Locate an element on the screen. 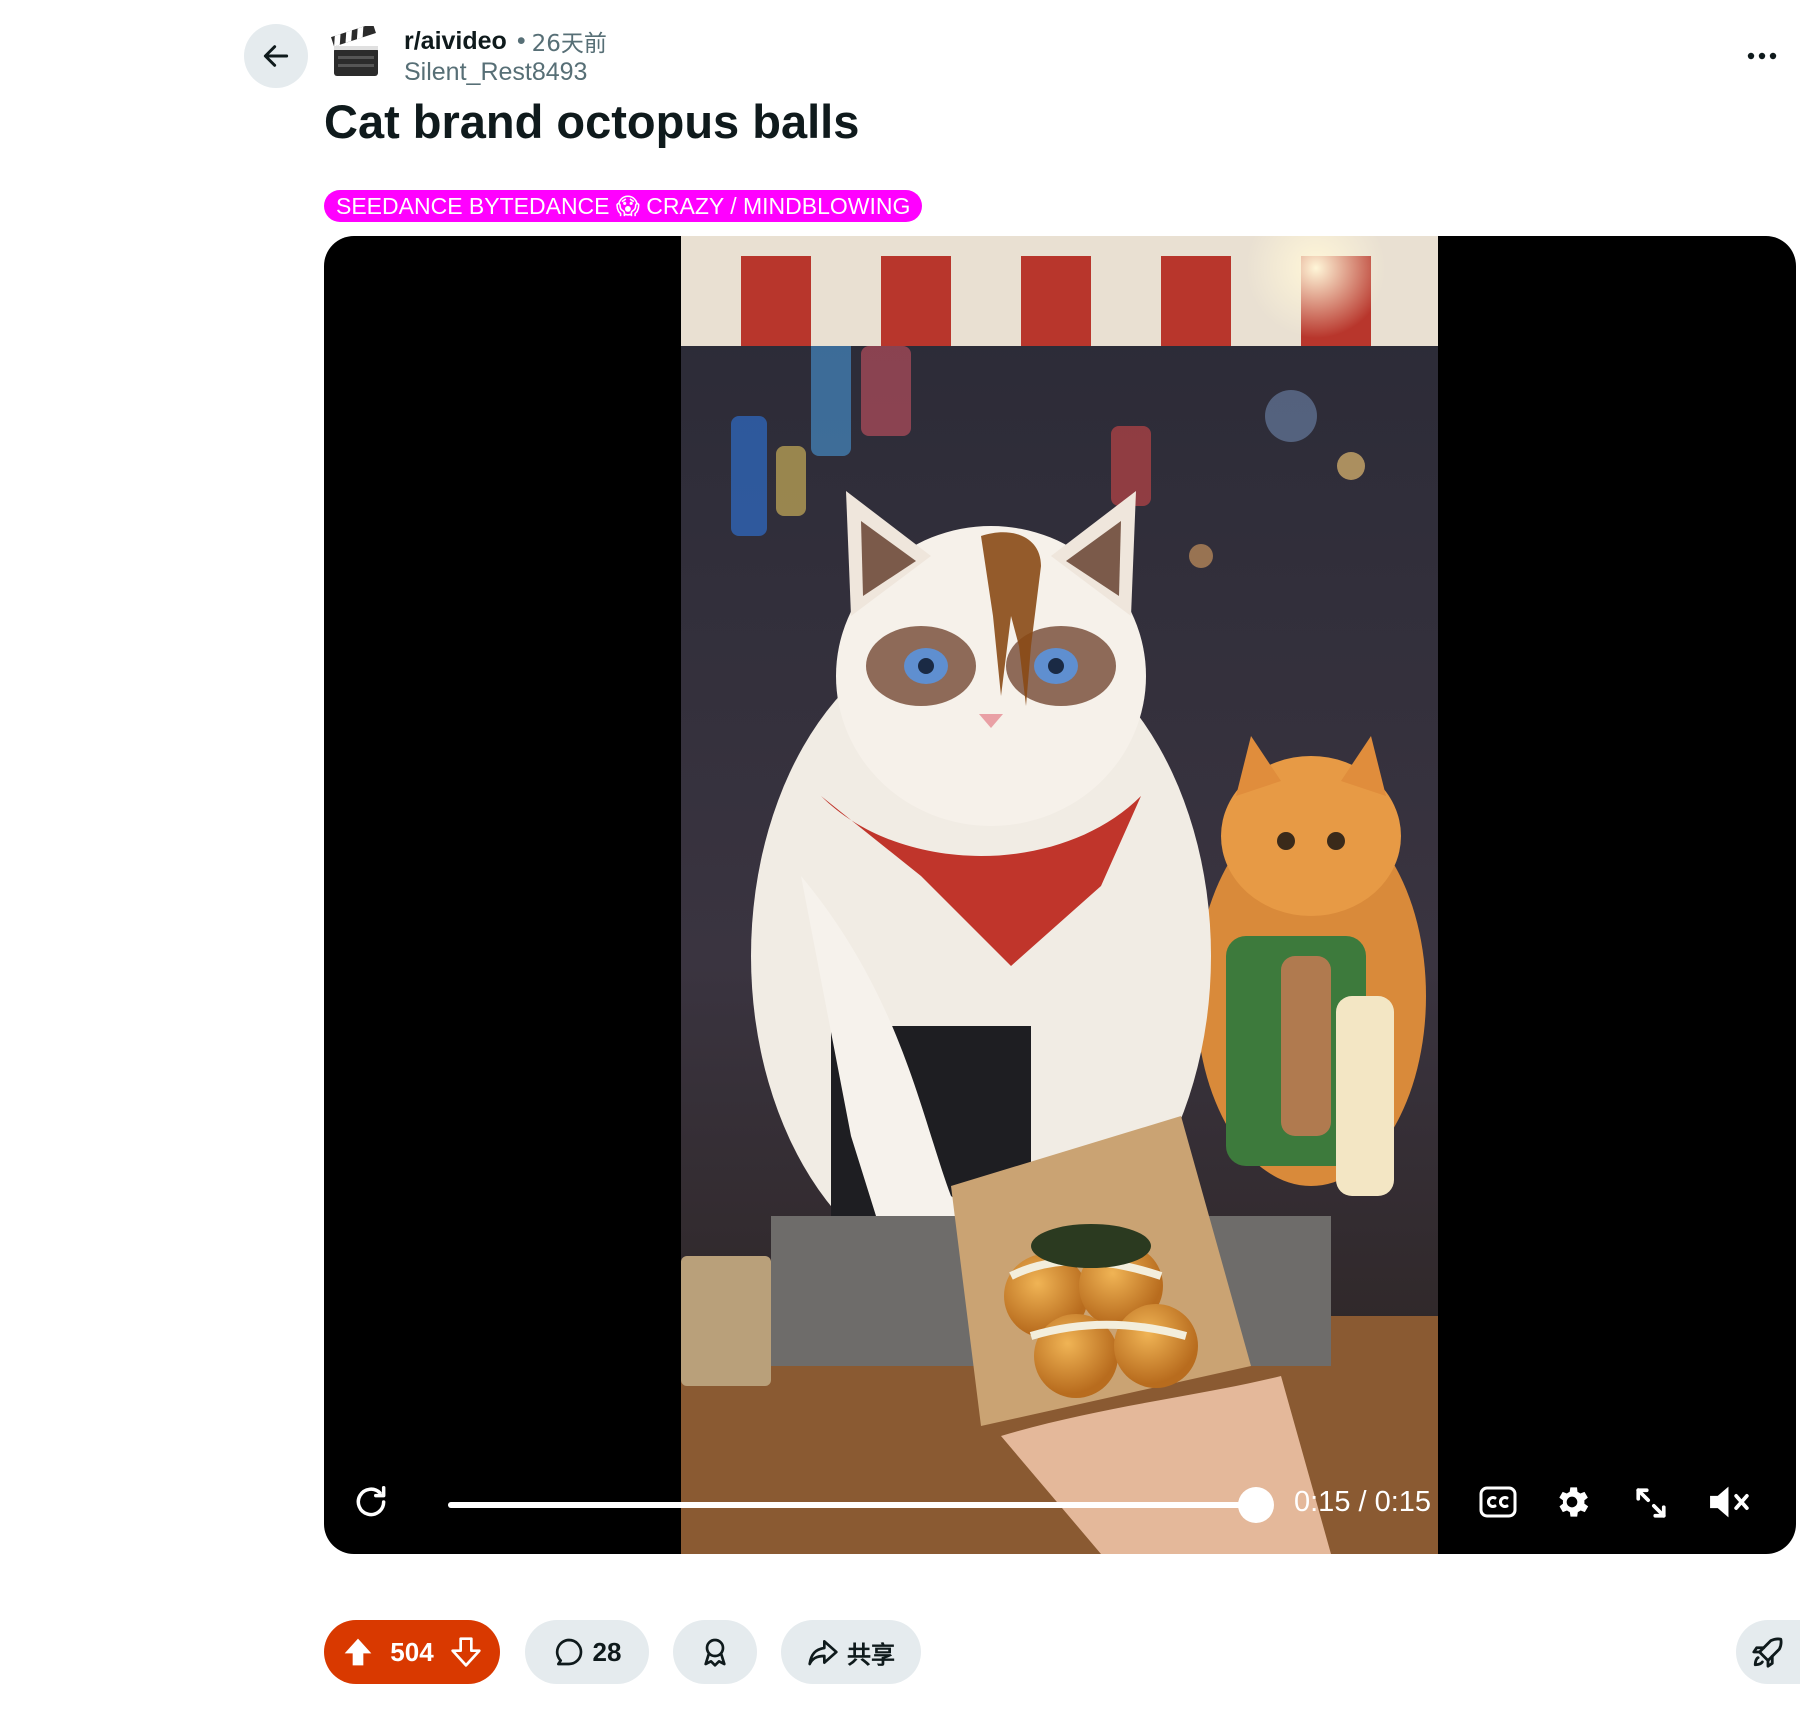 The width and height of the screenshot is (1800, 1718). settings-icon is located at coordinates (1574, 1502).